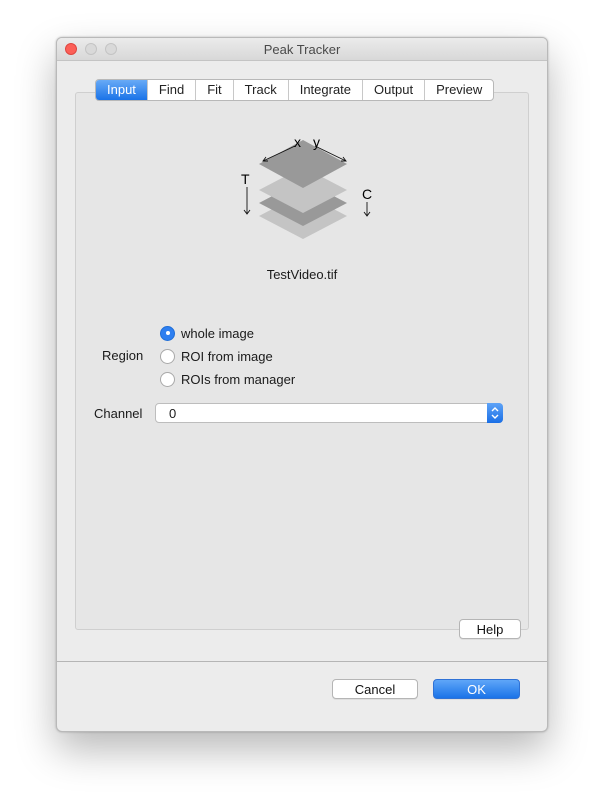  I want to click on region-option-label: ROI from image, so click(227, 356).